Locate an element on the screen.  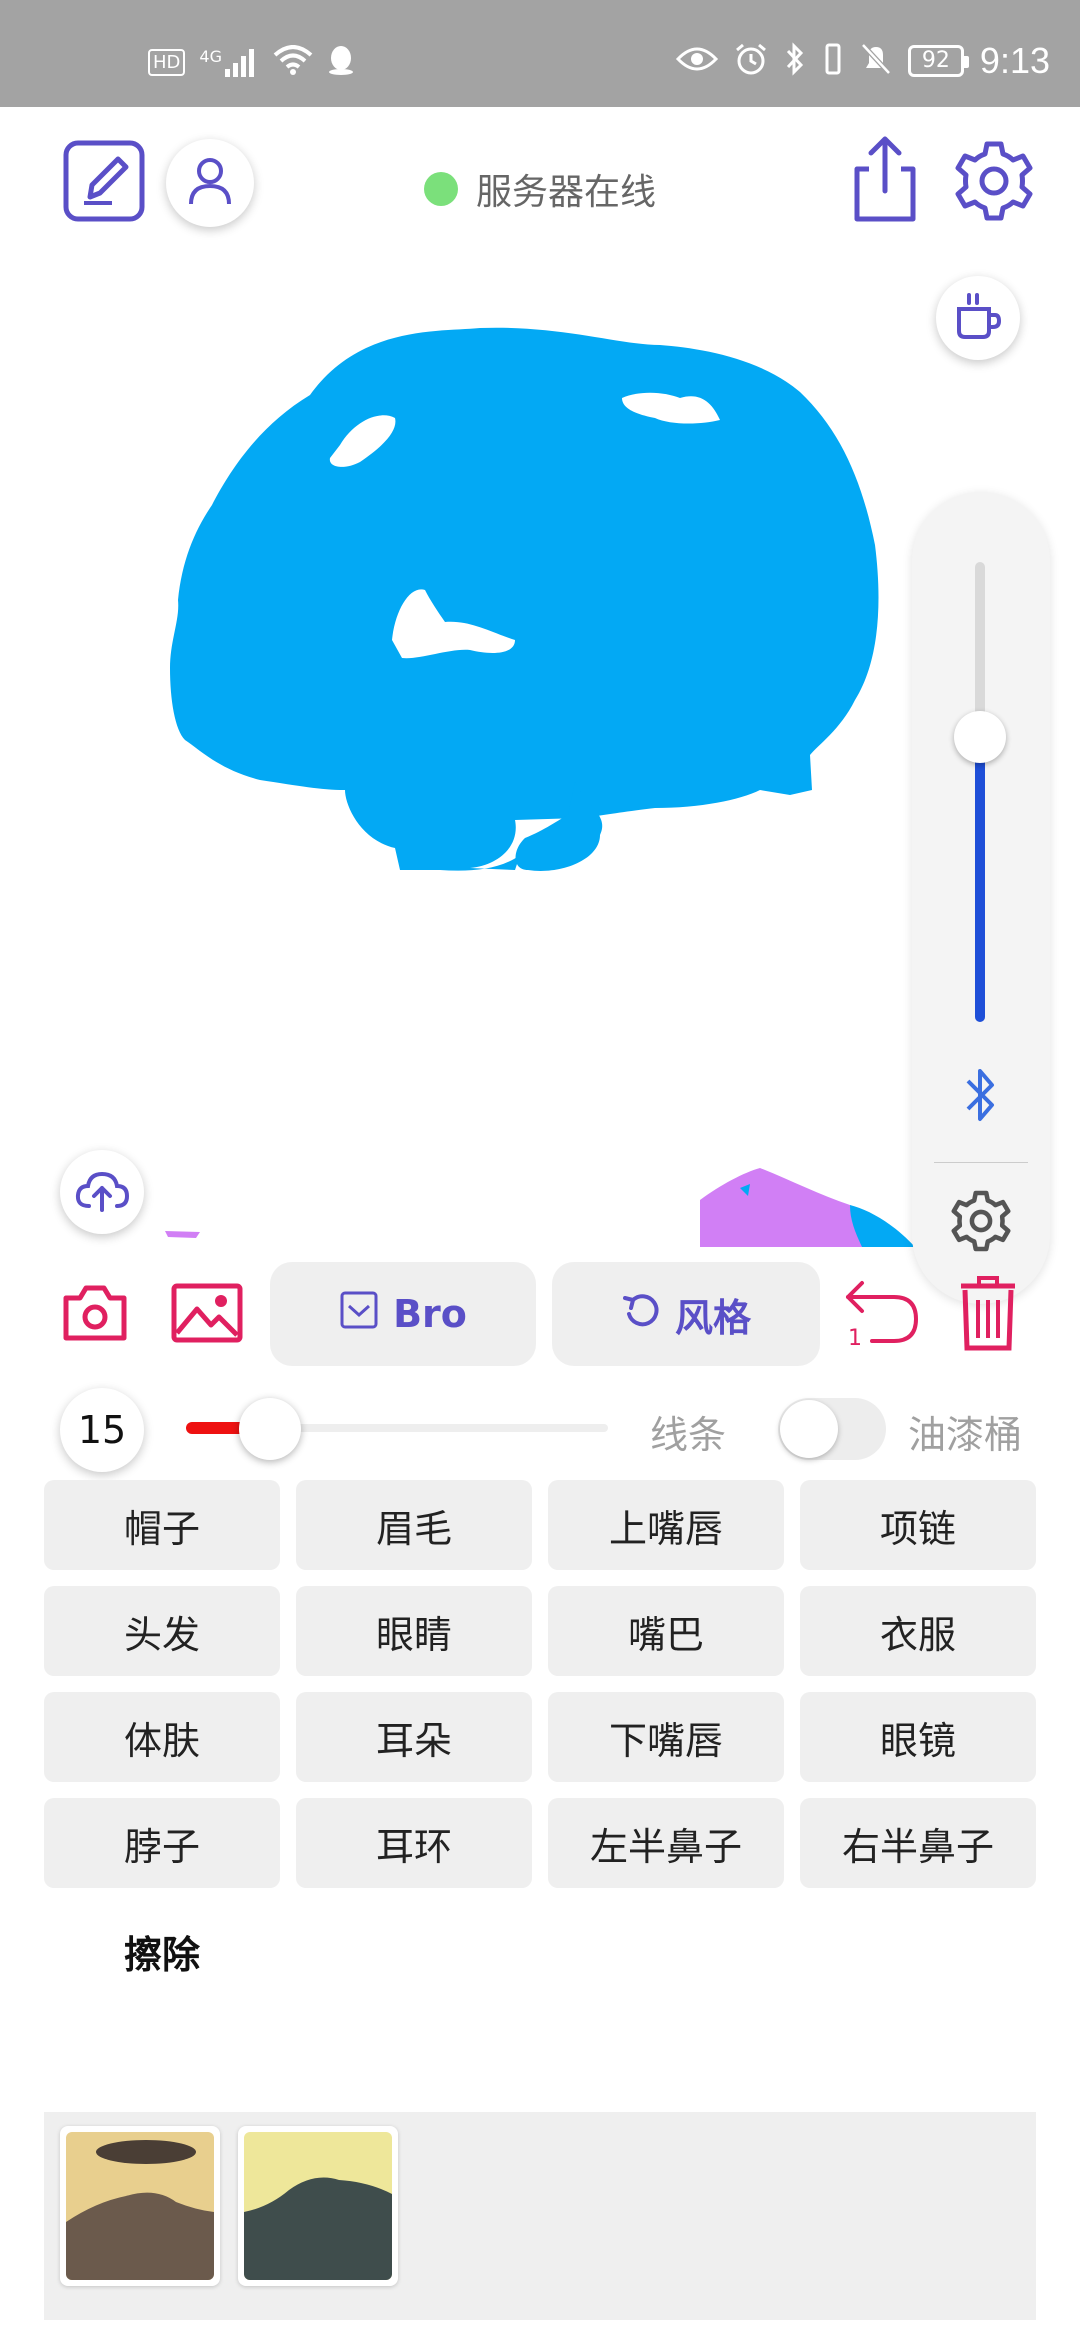
gallery-button is located at coordinates (207, 1315).